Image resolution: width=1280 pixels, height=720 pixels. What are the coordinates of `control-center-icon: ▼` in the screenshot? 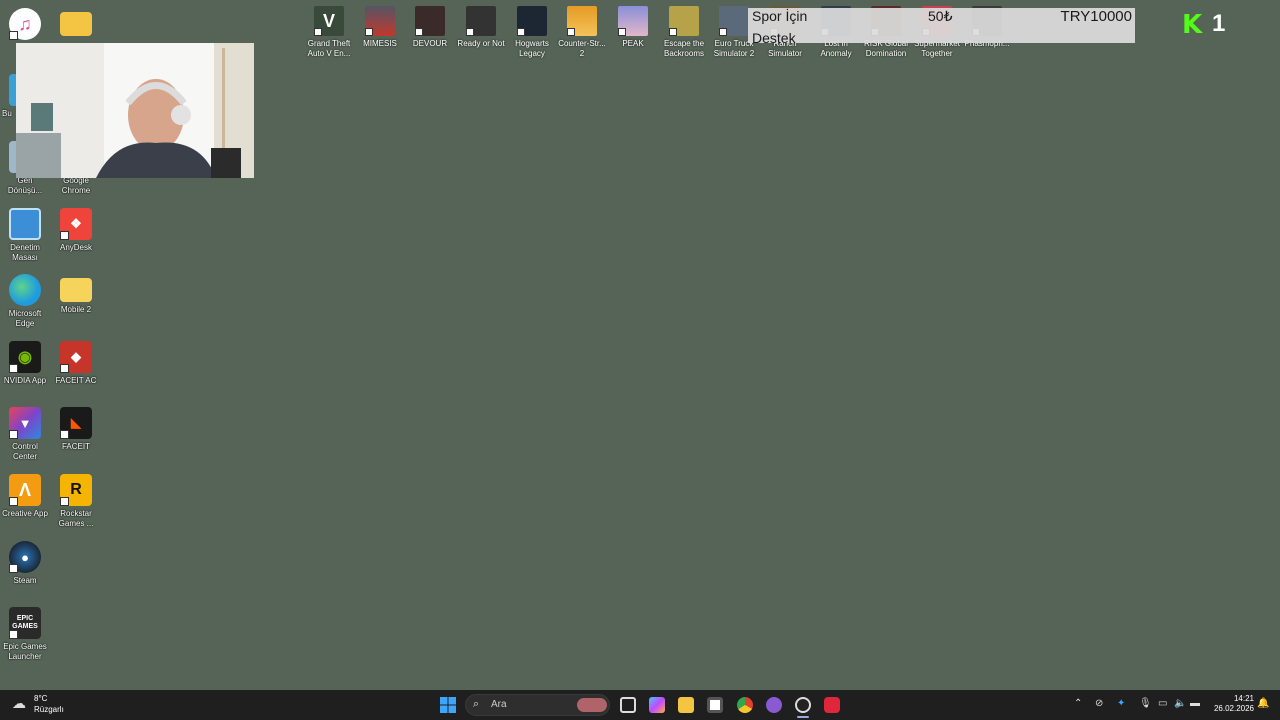 It's located at (25, 423).